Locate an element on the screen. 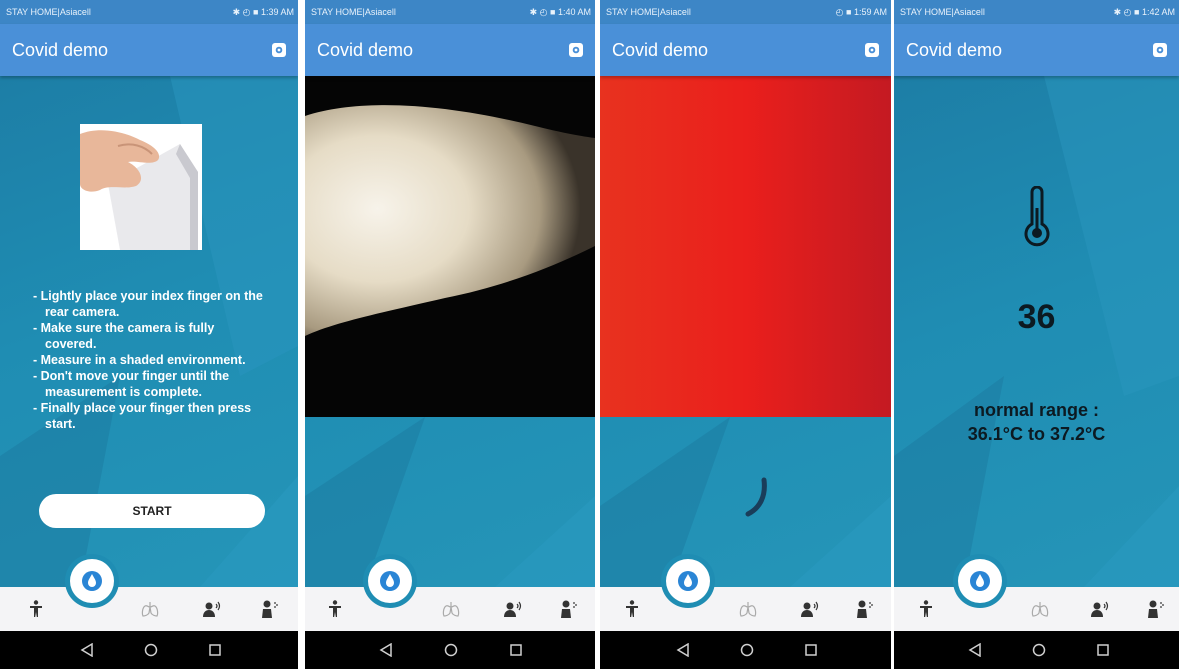 This screenshot has height=669, width=1179. start-button: START is located at coordinates (152, 511).